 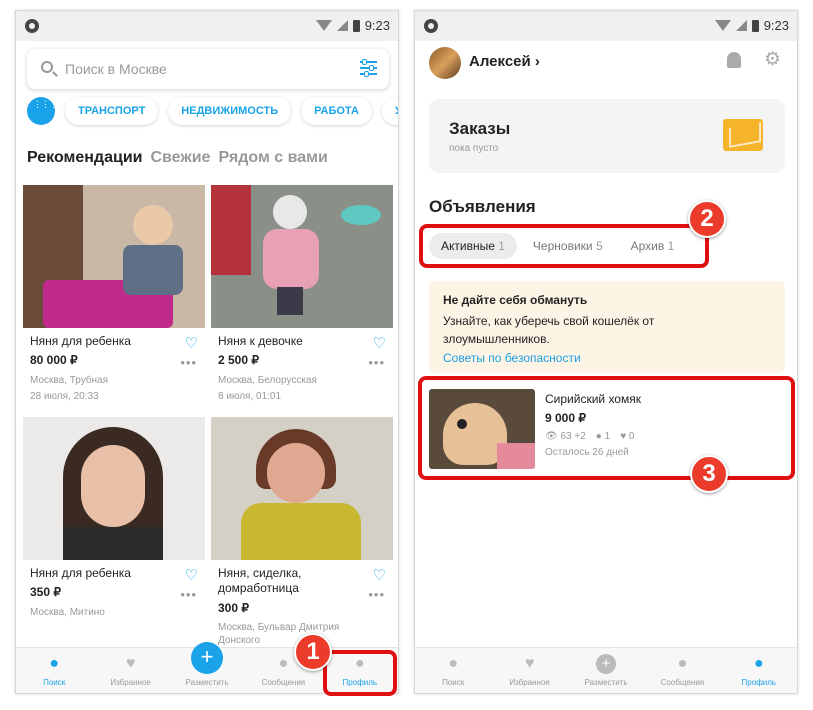 What do you see at coordinates (389, 111) in the screenshot?
I see `chip-services: УСЛУ` at bounding box center [389, 111].